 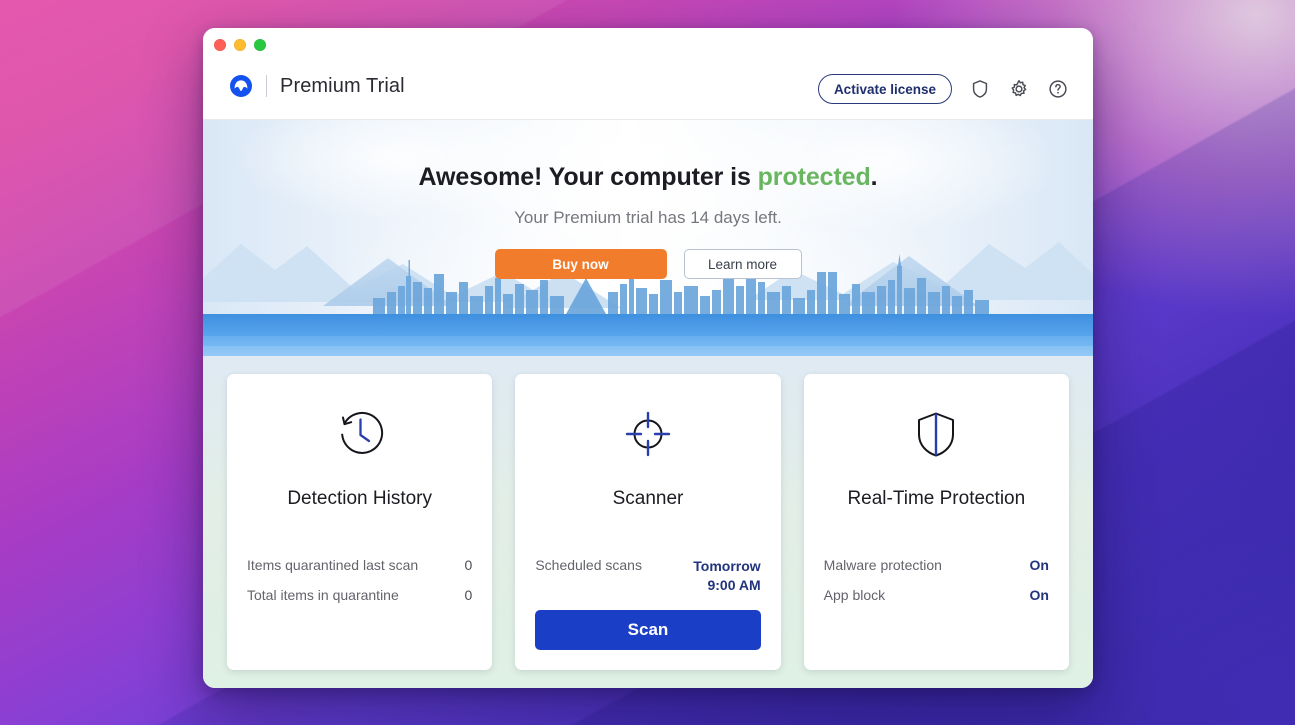 What do you see at coordinates (359, 498) in the screenshot?
I see `card-title: Detection History` at bounding box center [359, 498].